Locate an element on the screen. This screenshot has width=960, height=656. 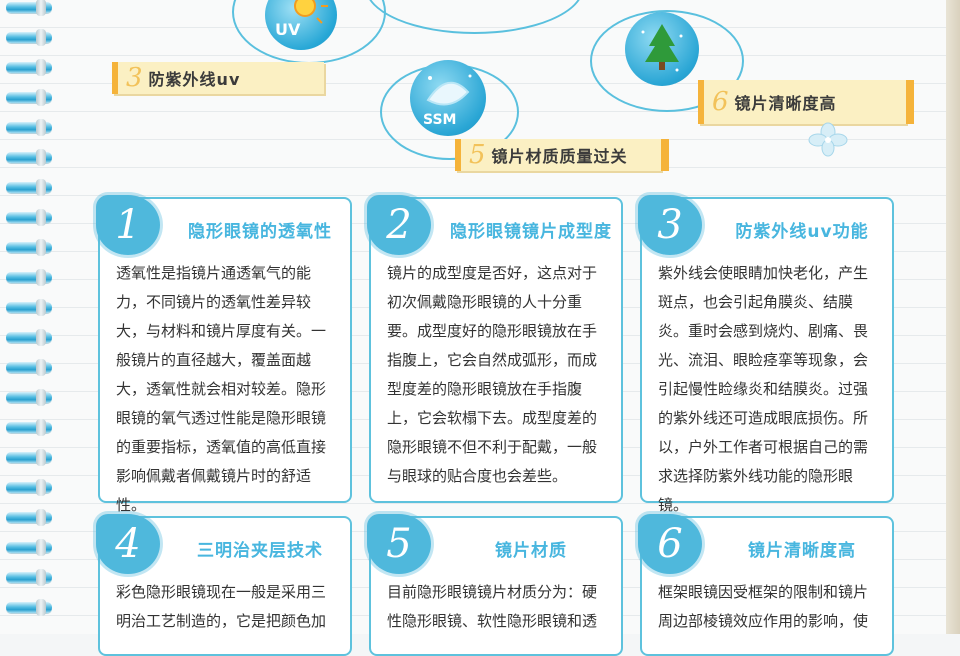
tree-icon is located at coordinates (662, 49).